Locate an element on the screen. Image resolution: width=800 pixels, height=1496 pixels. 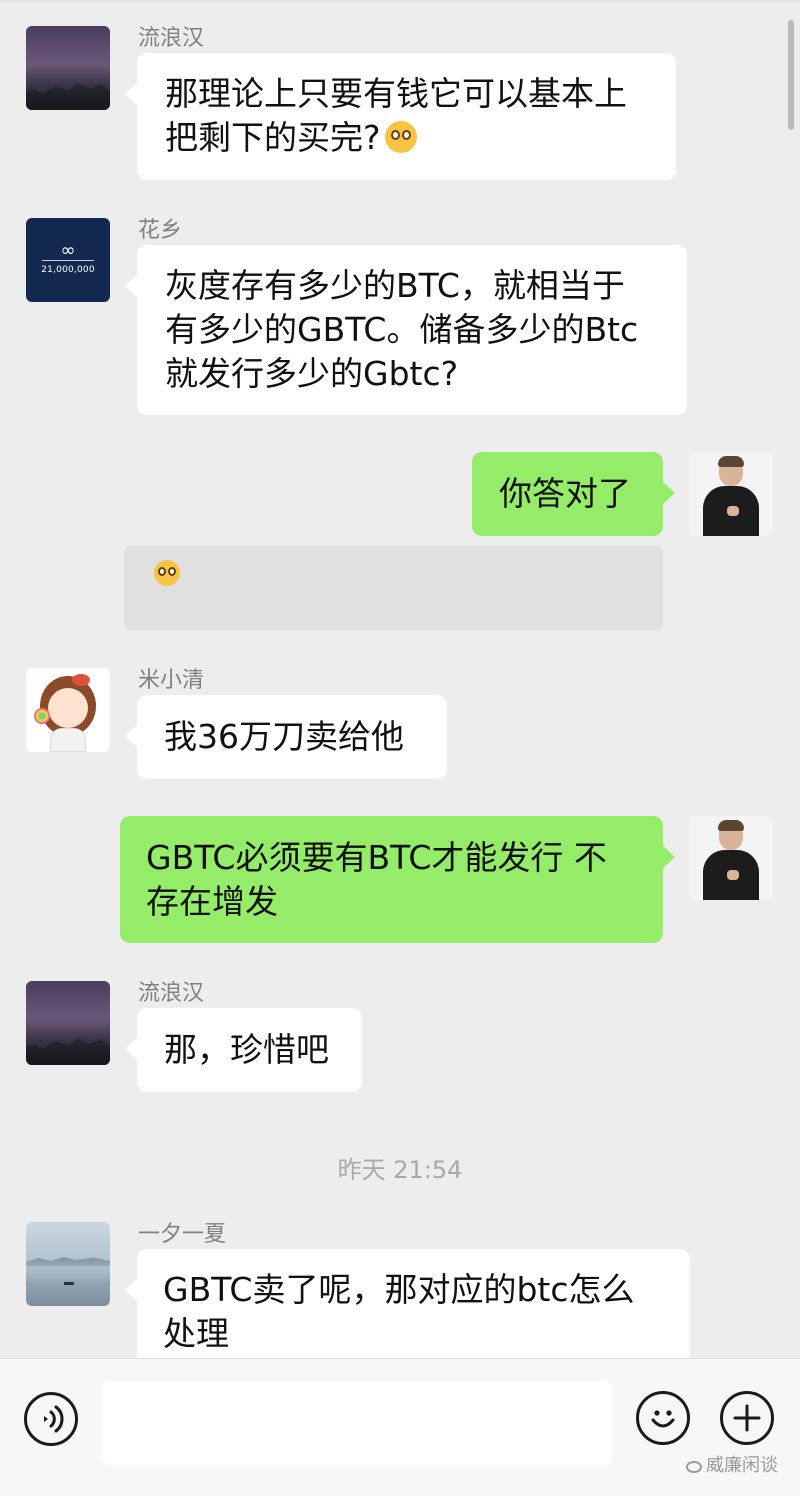
message-bubble-outgoing: 你答对了 is located at coordinates (573, 494).